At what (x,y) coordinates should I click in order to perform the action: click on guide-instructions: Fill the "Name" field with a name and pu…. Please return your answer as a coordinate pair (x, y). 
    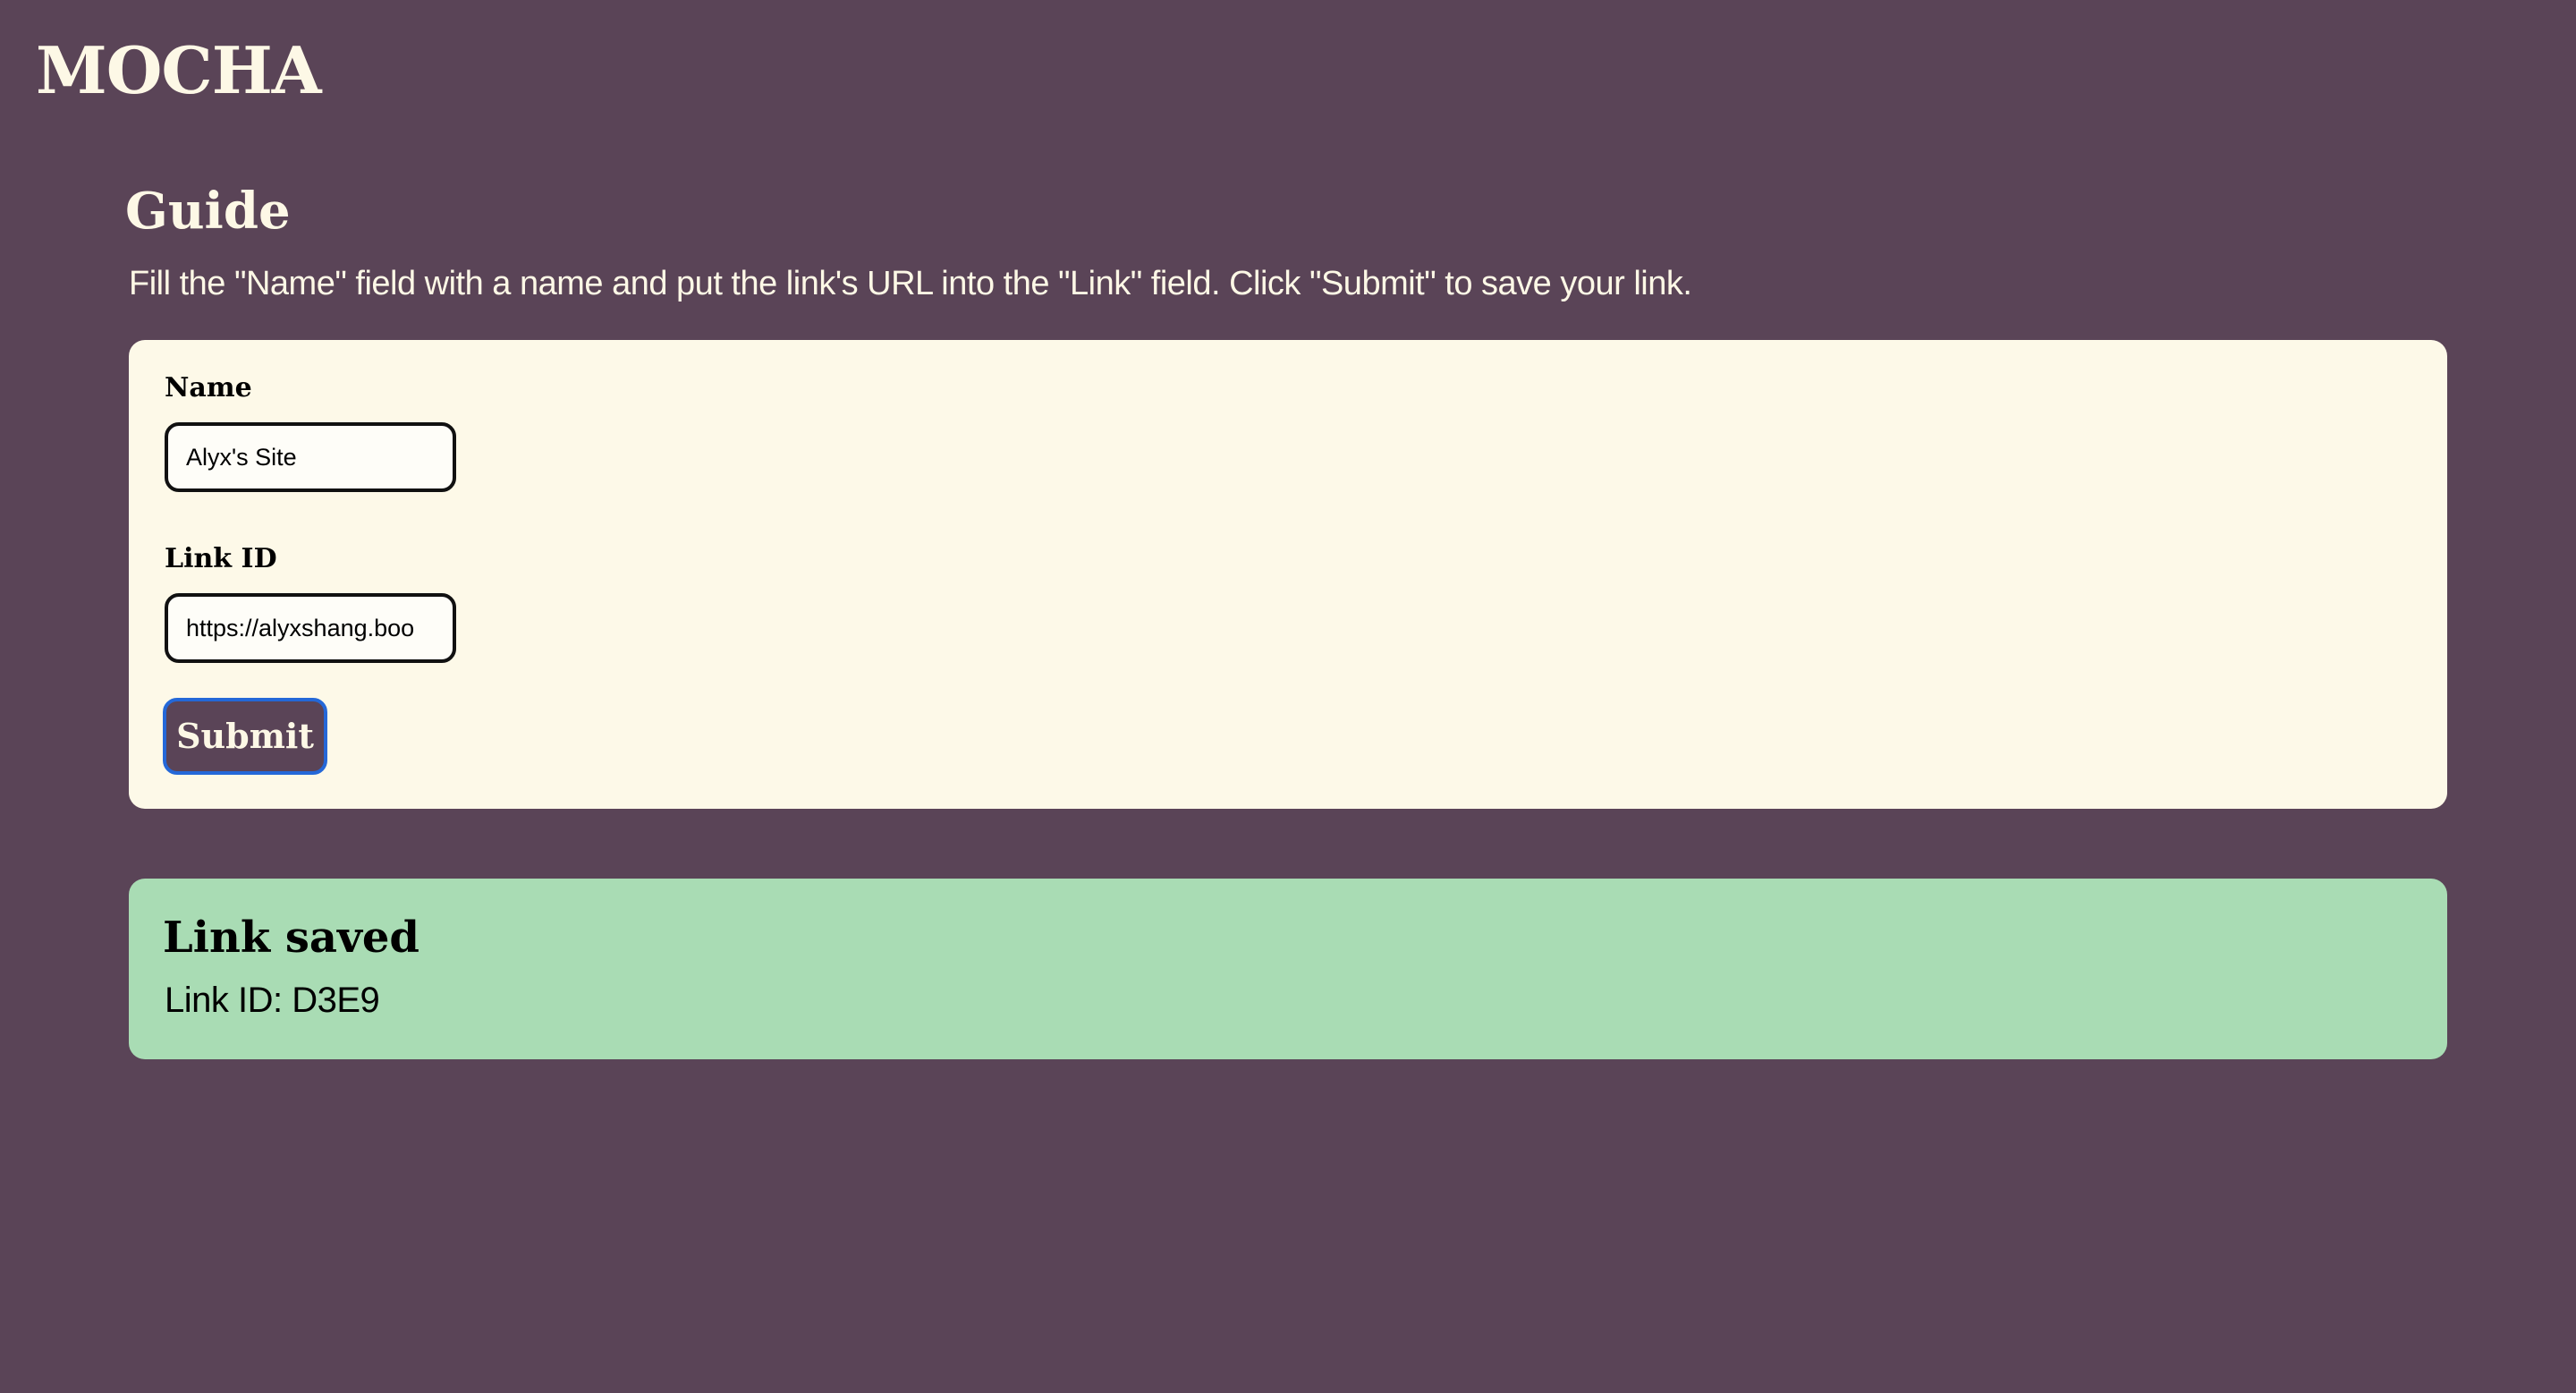
    Looking at the image, I should click on (910, 283).